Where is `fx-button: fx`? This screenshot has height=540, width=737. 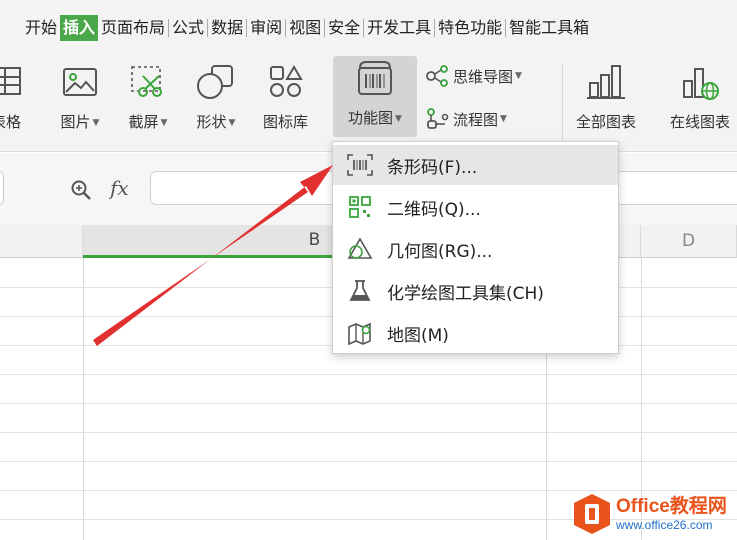
fx-button: fx is located at coordinates (119, 188).